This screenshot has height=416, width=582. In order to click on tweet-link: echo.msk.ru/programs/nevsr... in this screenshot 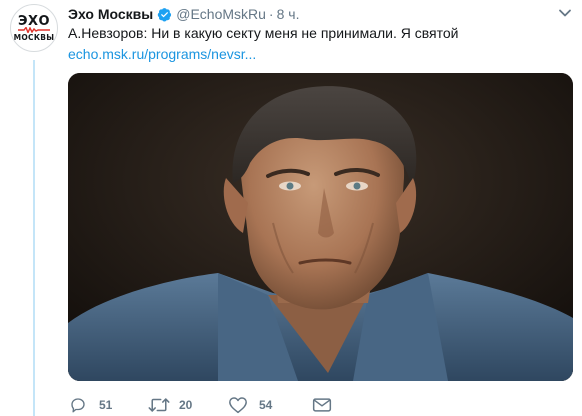, I will do `click(162, 54)`.